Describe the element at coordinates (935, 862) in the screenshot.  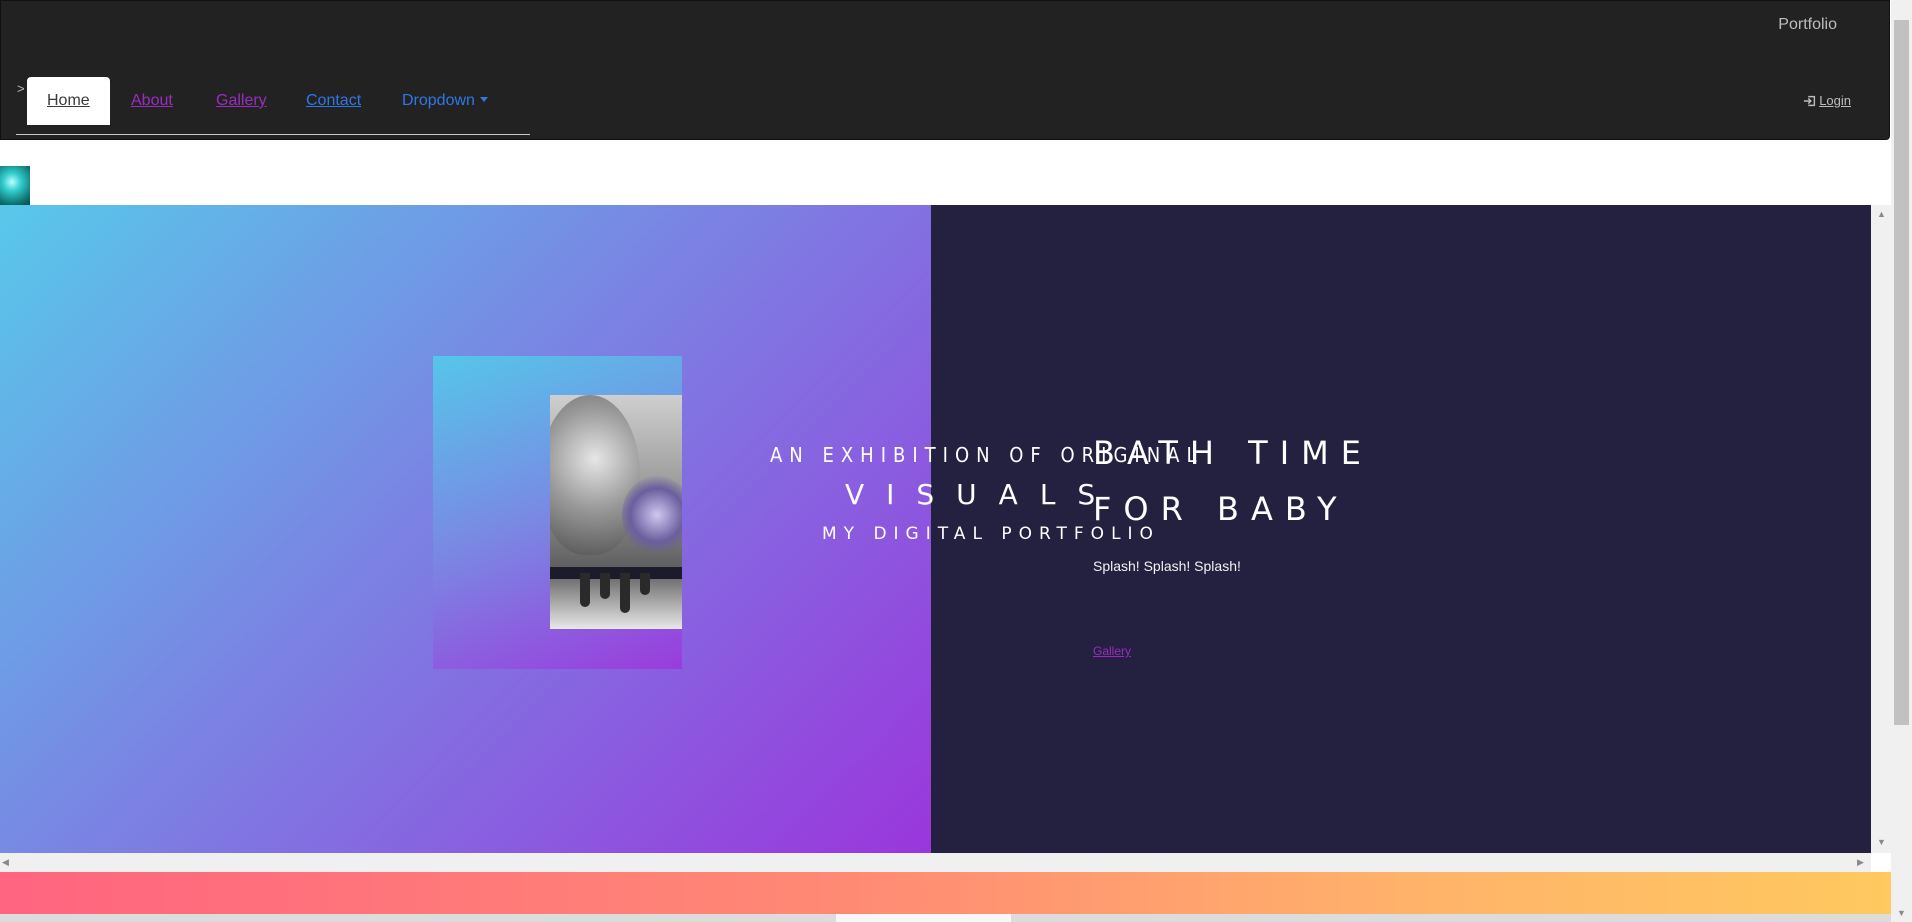
I see `horizontal-scrollbar: ◀ ▶` at that location.